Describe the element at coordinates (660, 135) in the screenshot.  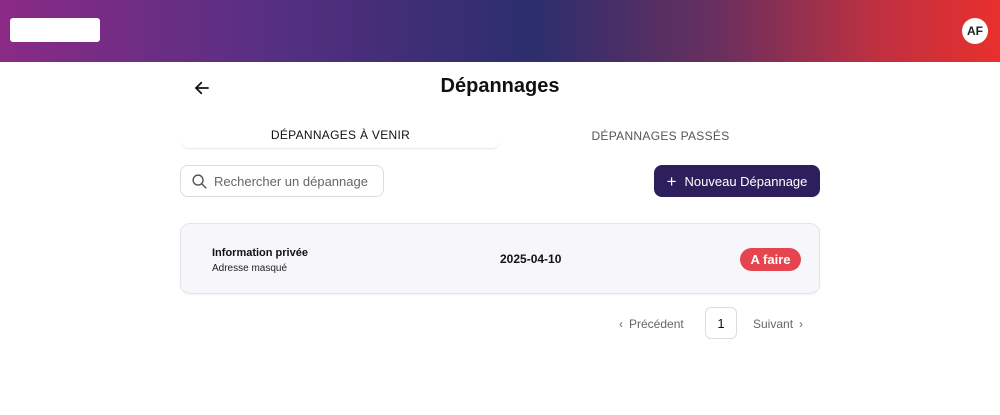
I see `tab-past: DÉPANNAGES PASSÉS` at that location.